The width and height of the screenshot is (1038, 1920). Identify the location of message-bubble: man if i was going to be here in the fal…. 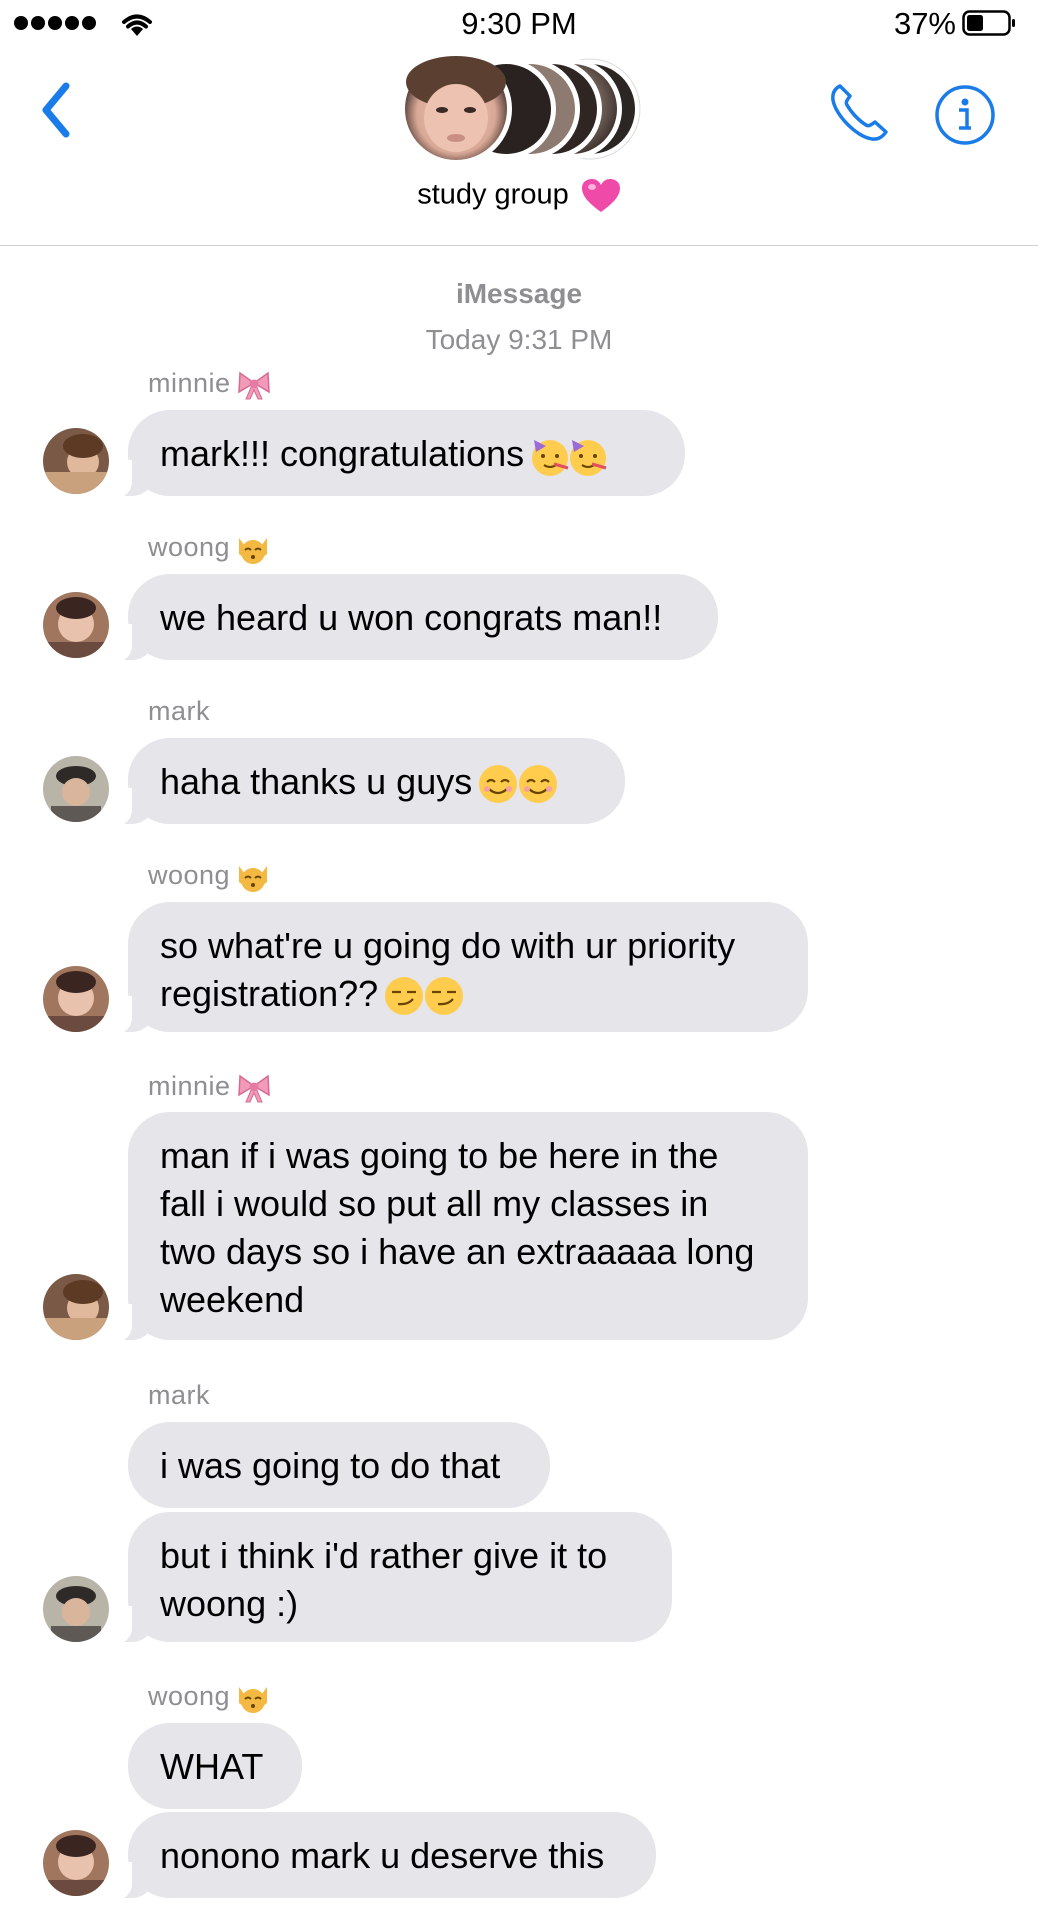
(457, 1227).